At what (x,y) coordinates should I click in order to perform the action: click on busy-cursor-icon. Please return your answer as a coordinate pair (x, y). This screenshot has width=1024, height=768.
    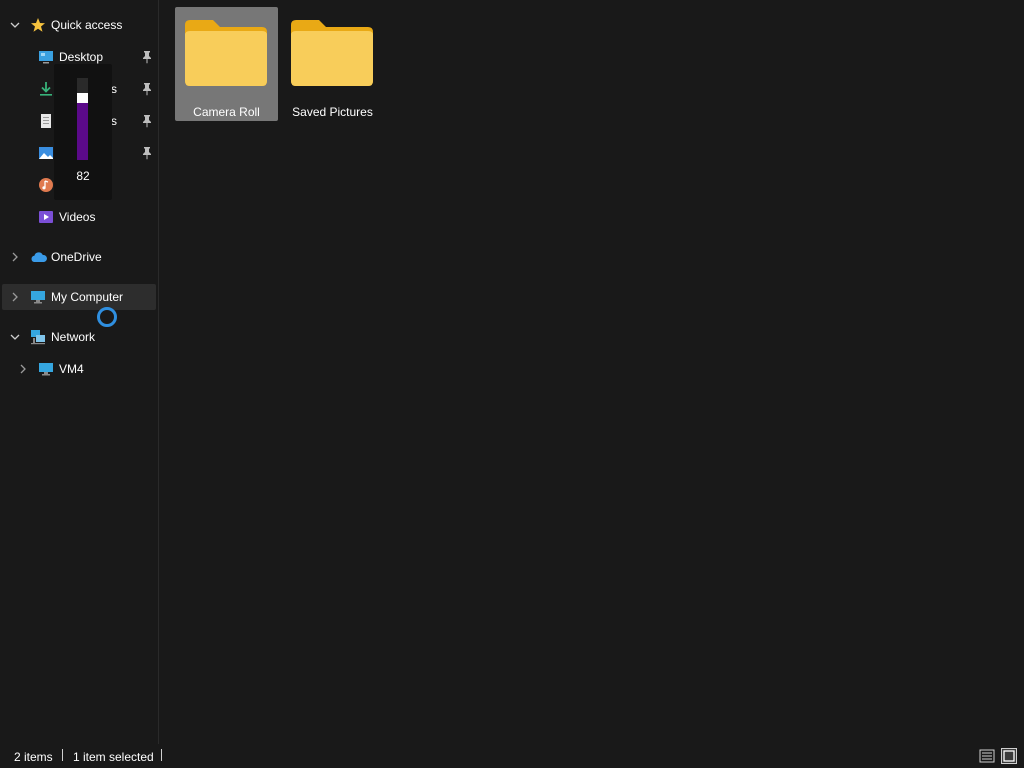
    Looking at the image, I should click on (107, 317).